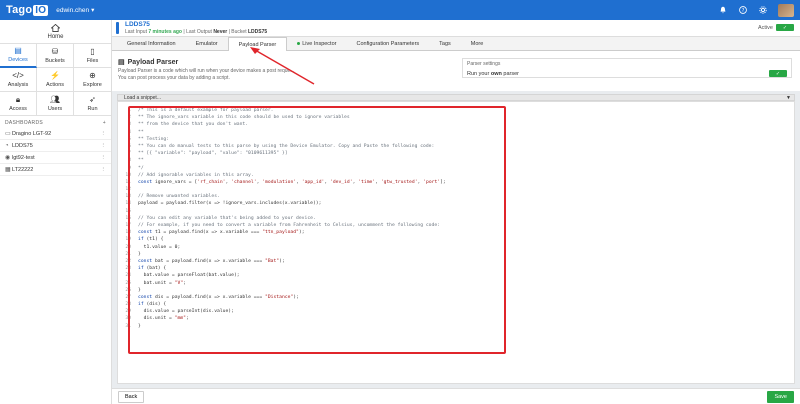 This screenshot has height=404, width=800. Describe the element at coordinates (154, 139) in the screenshot. I see `code-text: ** Testing:` at that location.